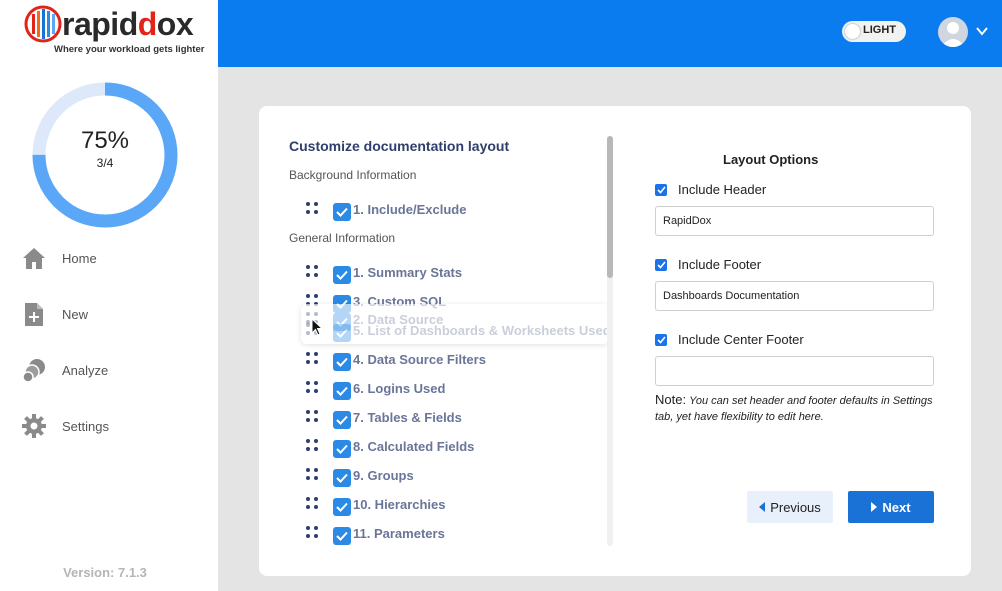 This screenshot has height=591, width=1002. I want to click on include-footer-option: Include Footer, so click(708, 264).